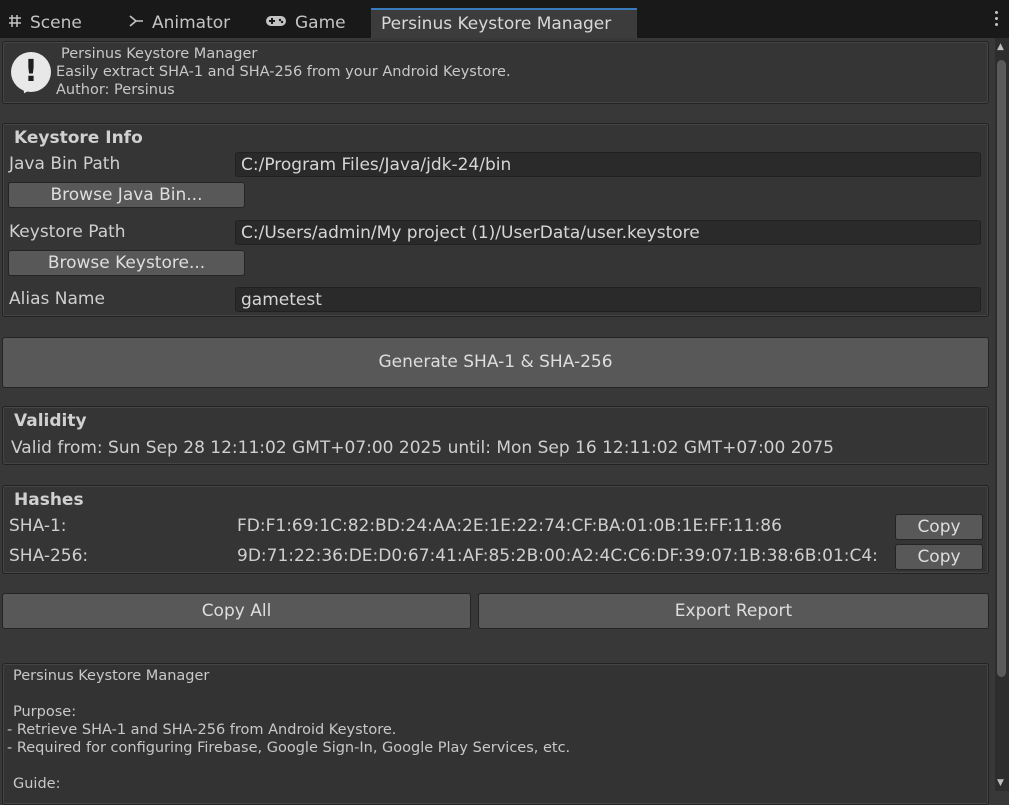  Describe the element at coordinates (236, 611) in the screenshot. I see `copy-all-button: Copy All` at that location.